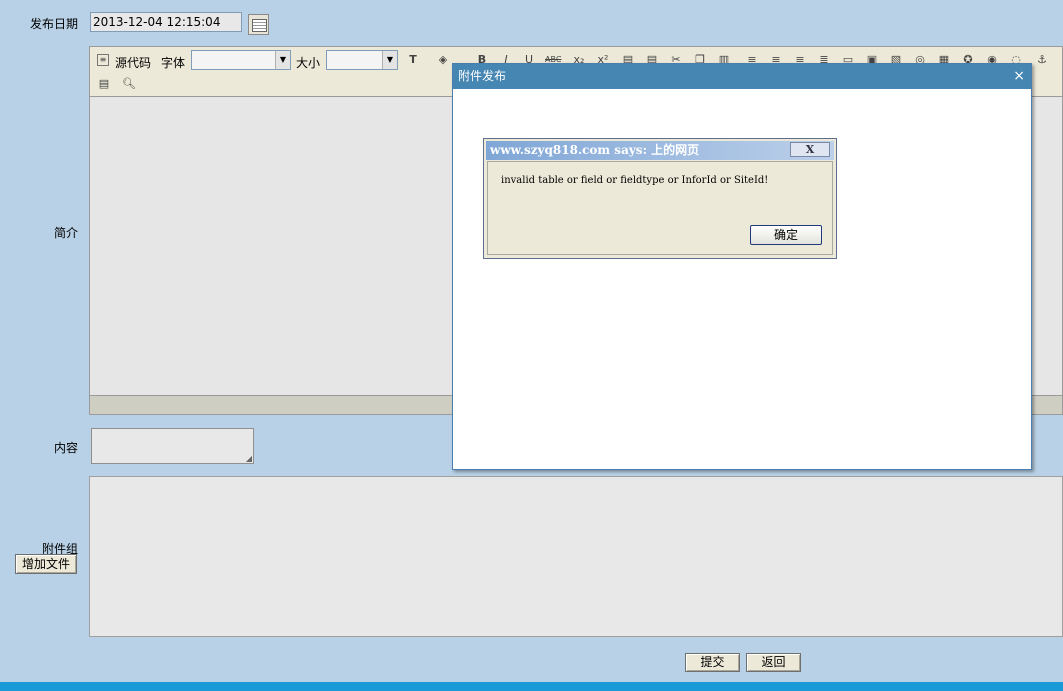  What do you see at coordinates (362, 60) in the screenshot?
I see `size-select: ▼` at bounding box center [362, 60].